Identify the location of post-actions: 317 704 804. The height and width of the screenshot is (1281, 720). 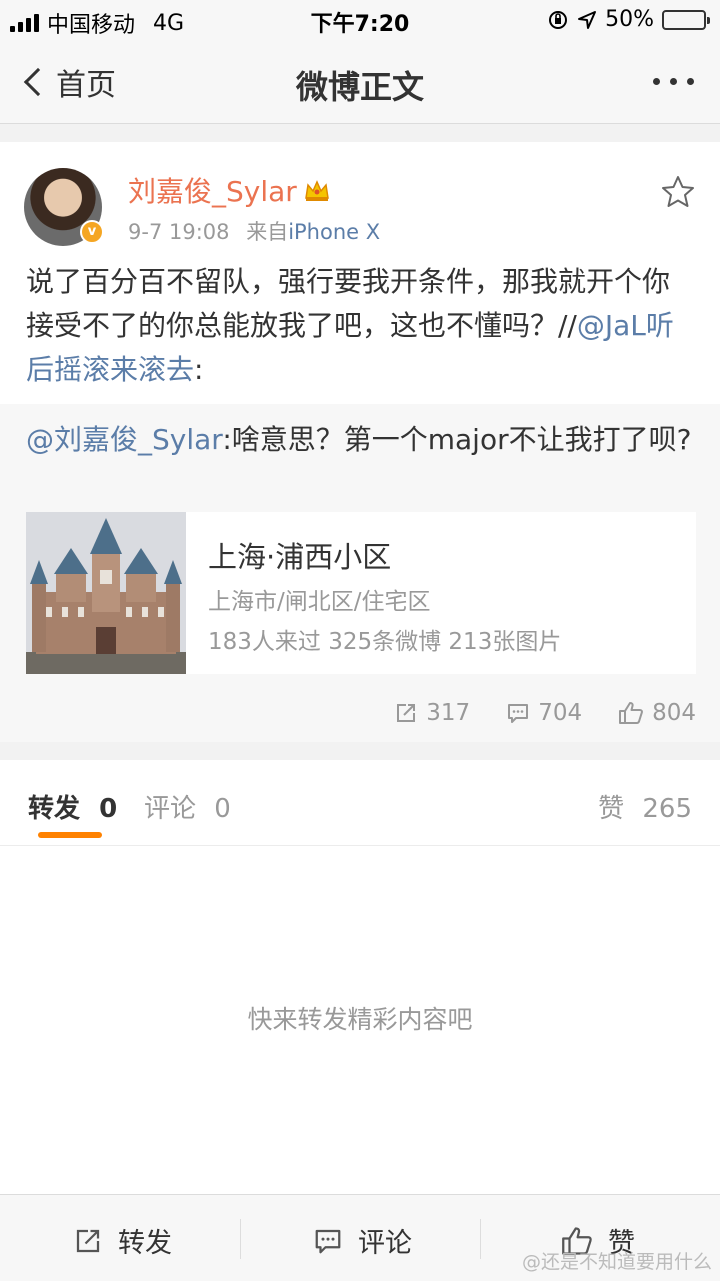
(545, 713).